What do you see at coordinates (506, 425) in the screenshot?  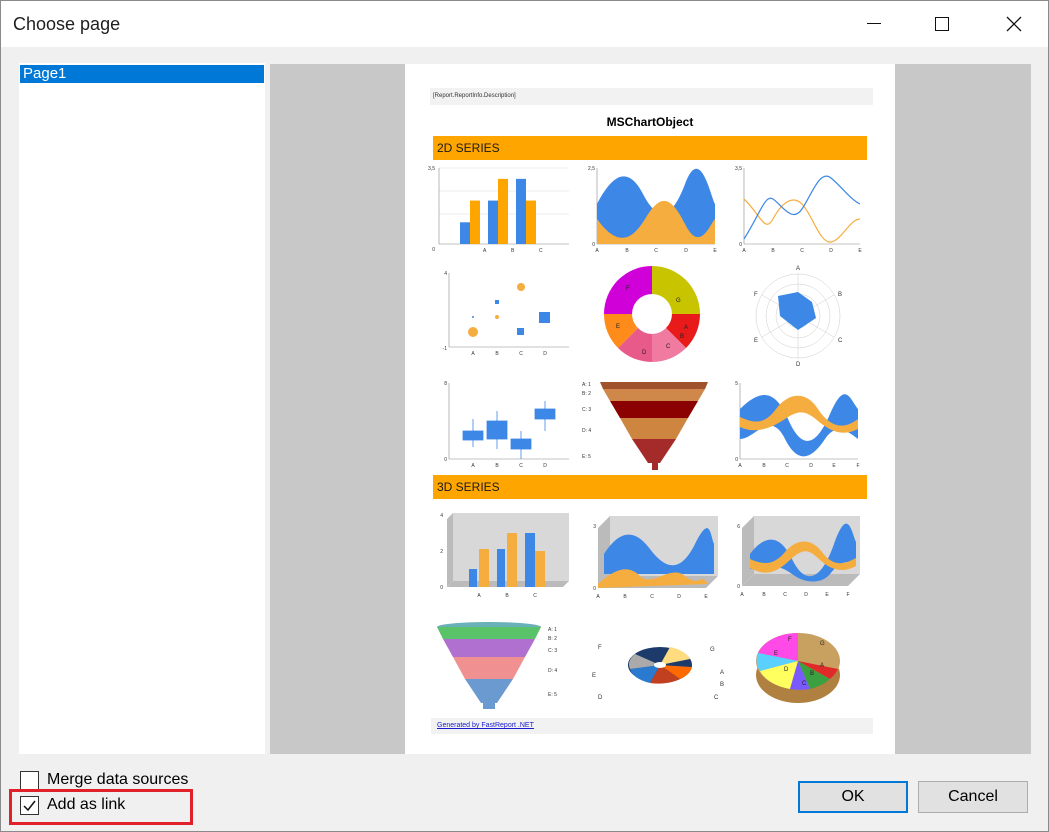 I see `chart-2d-stock: 8 0 A B C D` at bounding box center [506, 425].